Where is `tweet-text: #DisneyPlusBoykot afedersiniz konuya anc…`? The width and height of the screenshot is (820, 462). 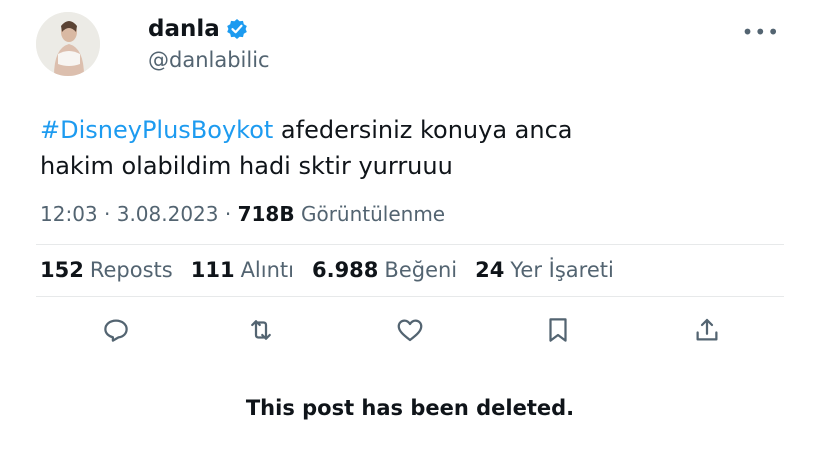 tweet-text: #DisneyPlusBoykot afedersiniz konuya anc… is located at coordinates (400, 148).